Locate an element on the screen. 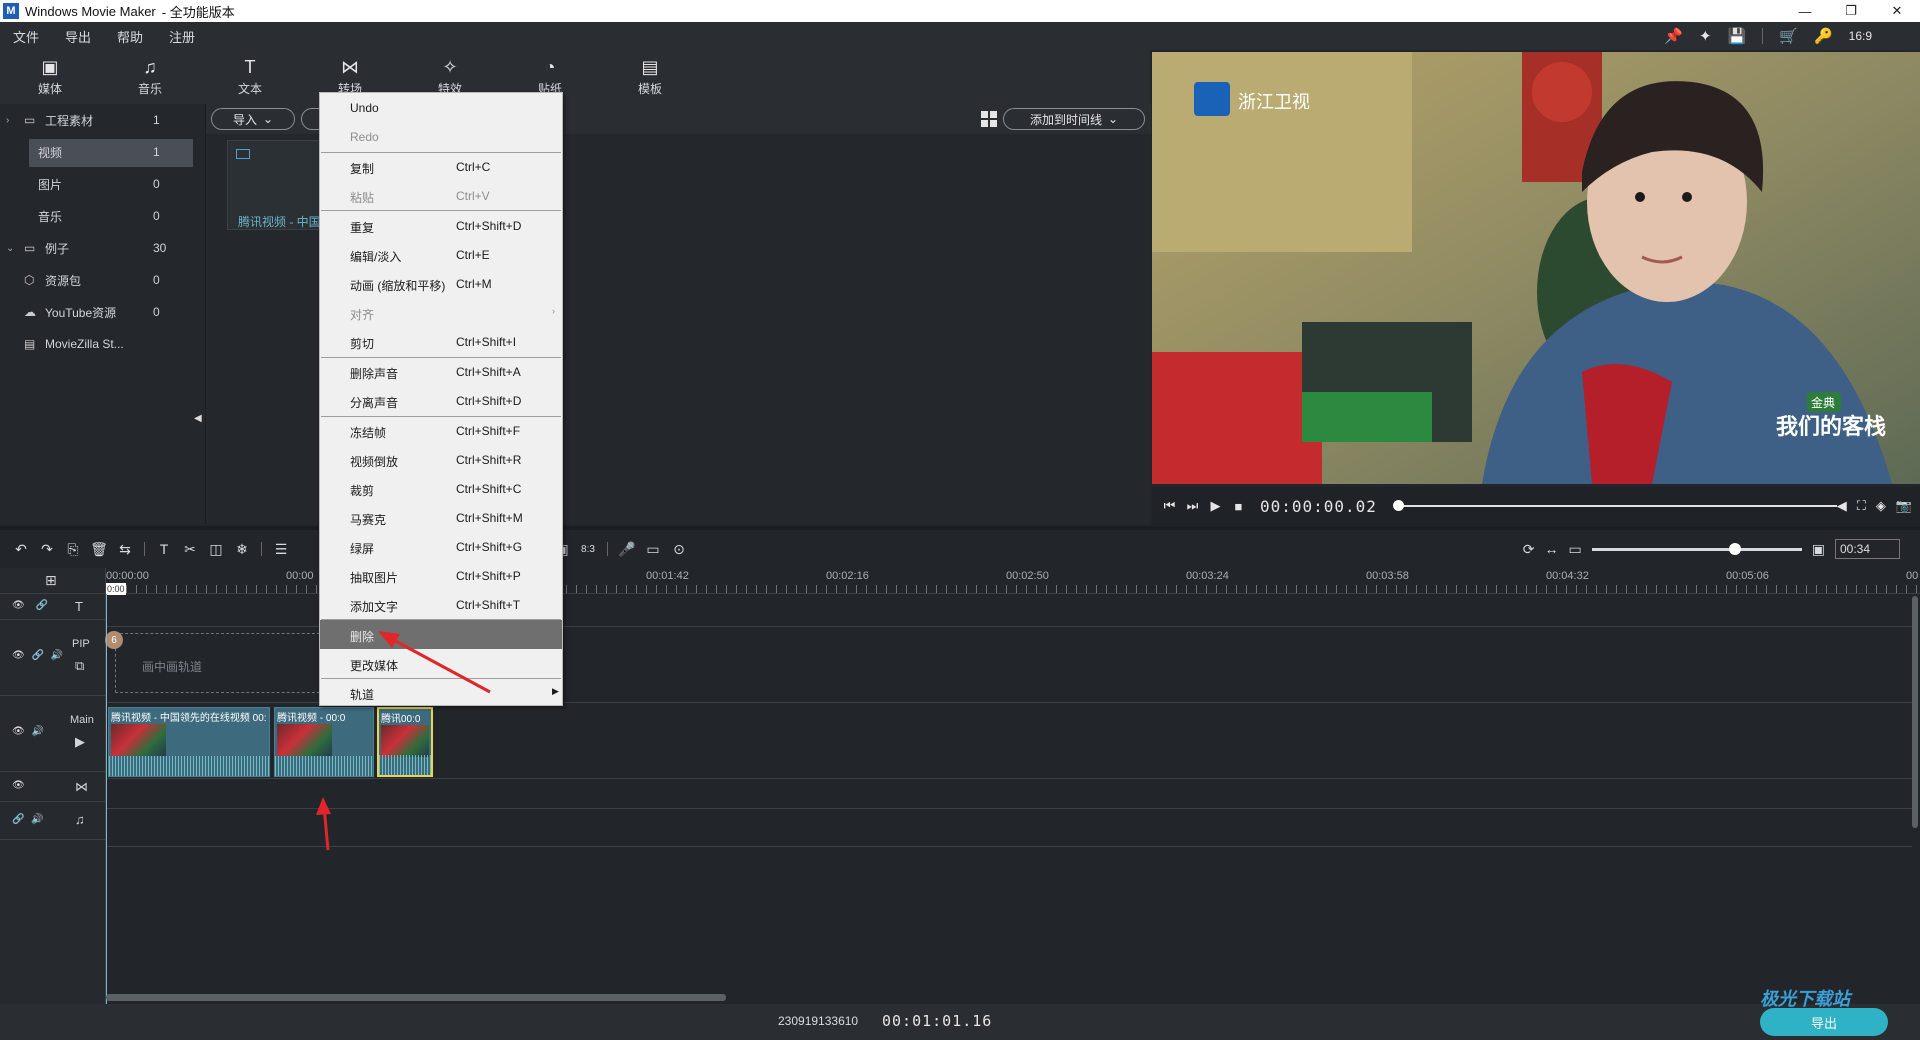 This screenshot has height=1040, width=1920. timeline-vertical-scrollbar is located at coordinates (1915, 712).